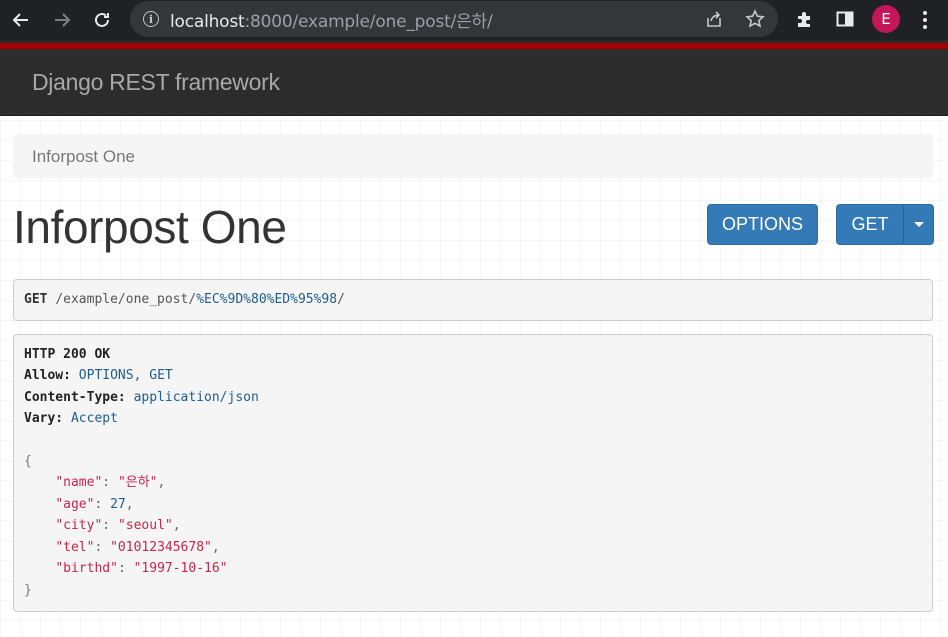 The image size is (948, 637). What do you see at coordinates (47, 375) in the screenshot?
I see `header-key: Allow:` at bounding box center [47, 375].